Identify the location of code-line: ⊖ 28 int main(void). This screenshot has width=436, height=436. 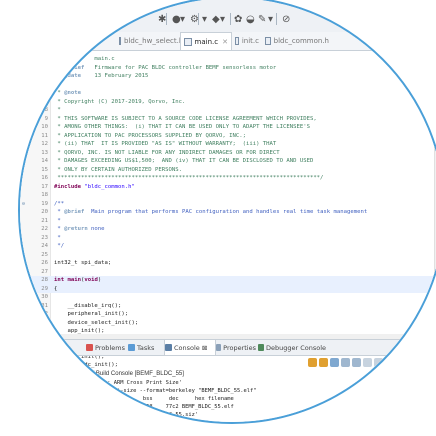
(228, 280).